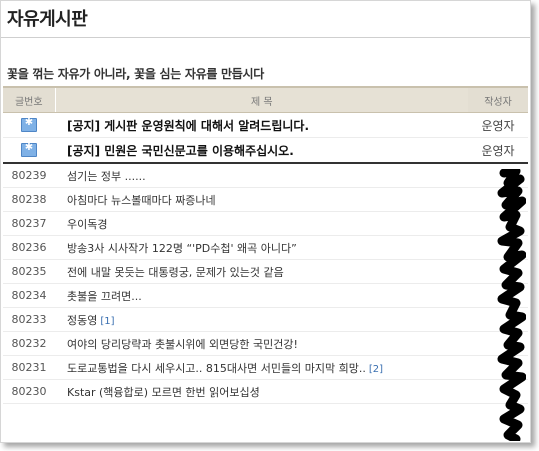 The height and width of the screenshot is (451, 539). What do you see at coordinates (141, 200) in the screenshot?
I see `post-subject-link: 아침마다 뉴스볼때마다 짜증나네` at bounding box center [141, 200].